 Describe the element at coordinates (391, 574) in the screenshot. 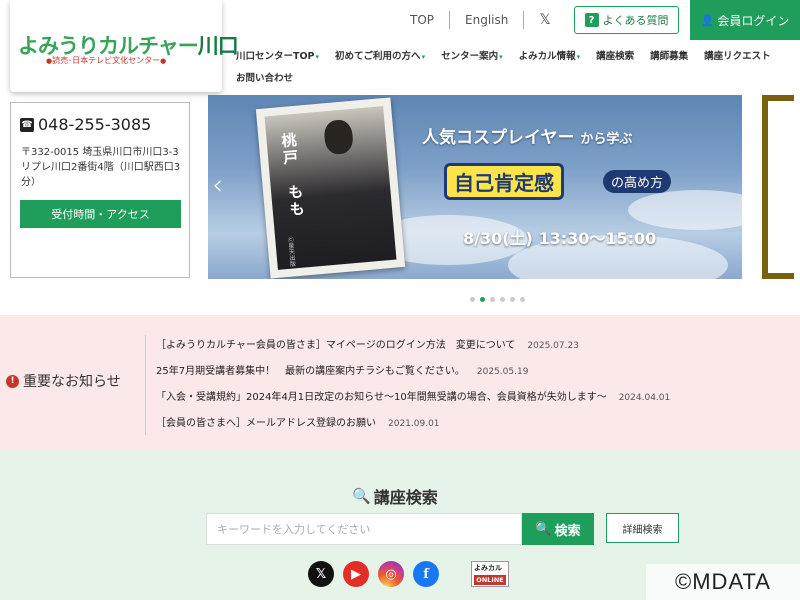

I see `instagram-icon: ◎` at that location.